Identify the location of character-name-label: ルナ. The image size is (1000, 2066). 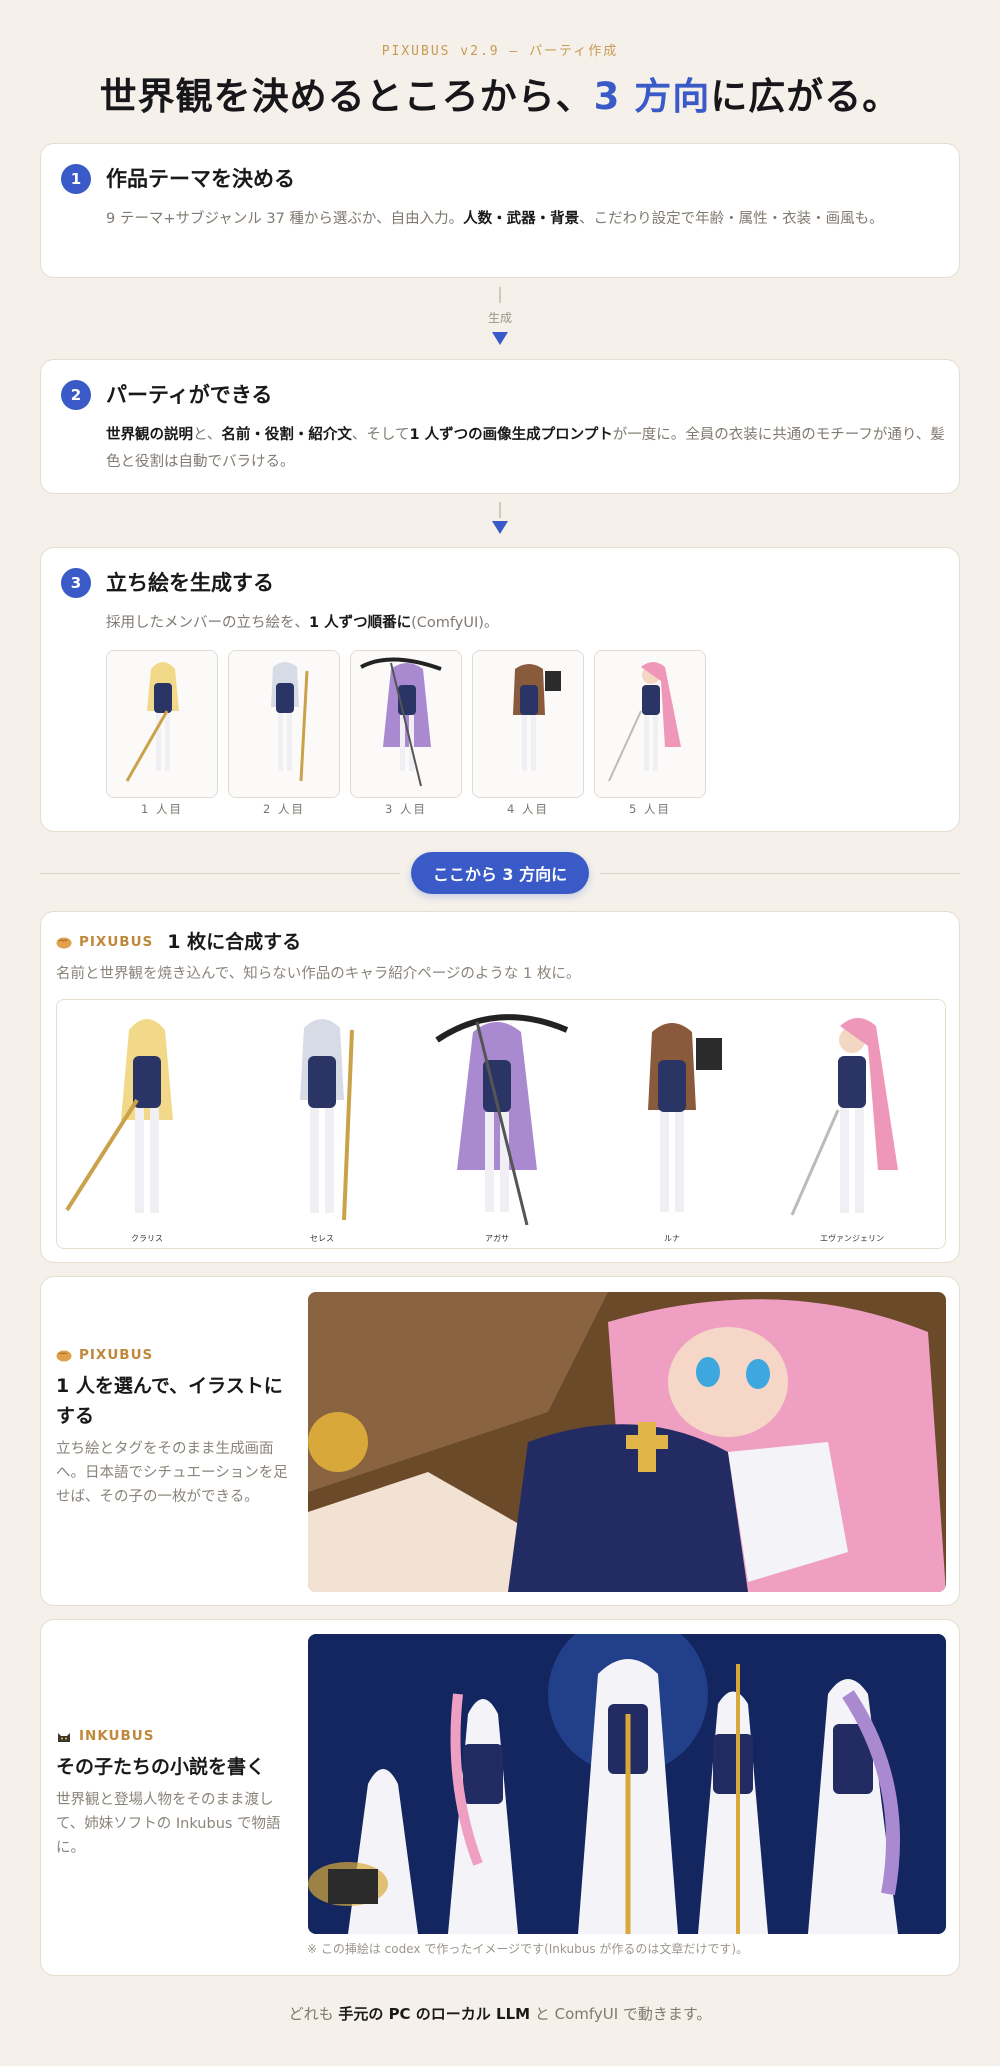
(672, 1238).